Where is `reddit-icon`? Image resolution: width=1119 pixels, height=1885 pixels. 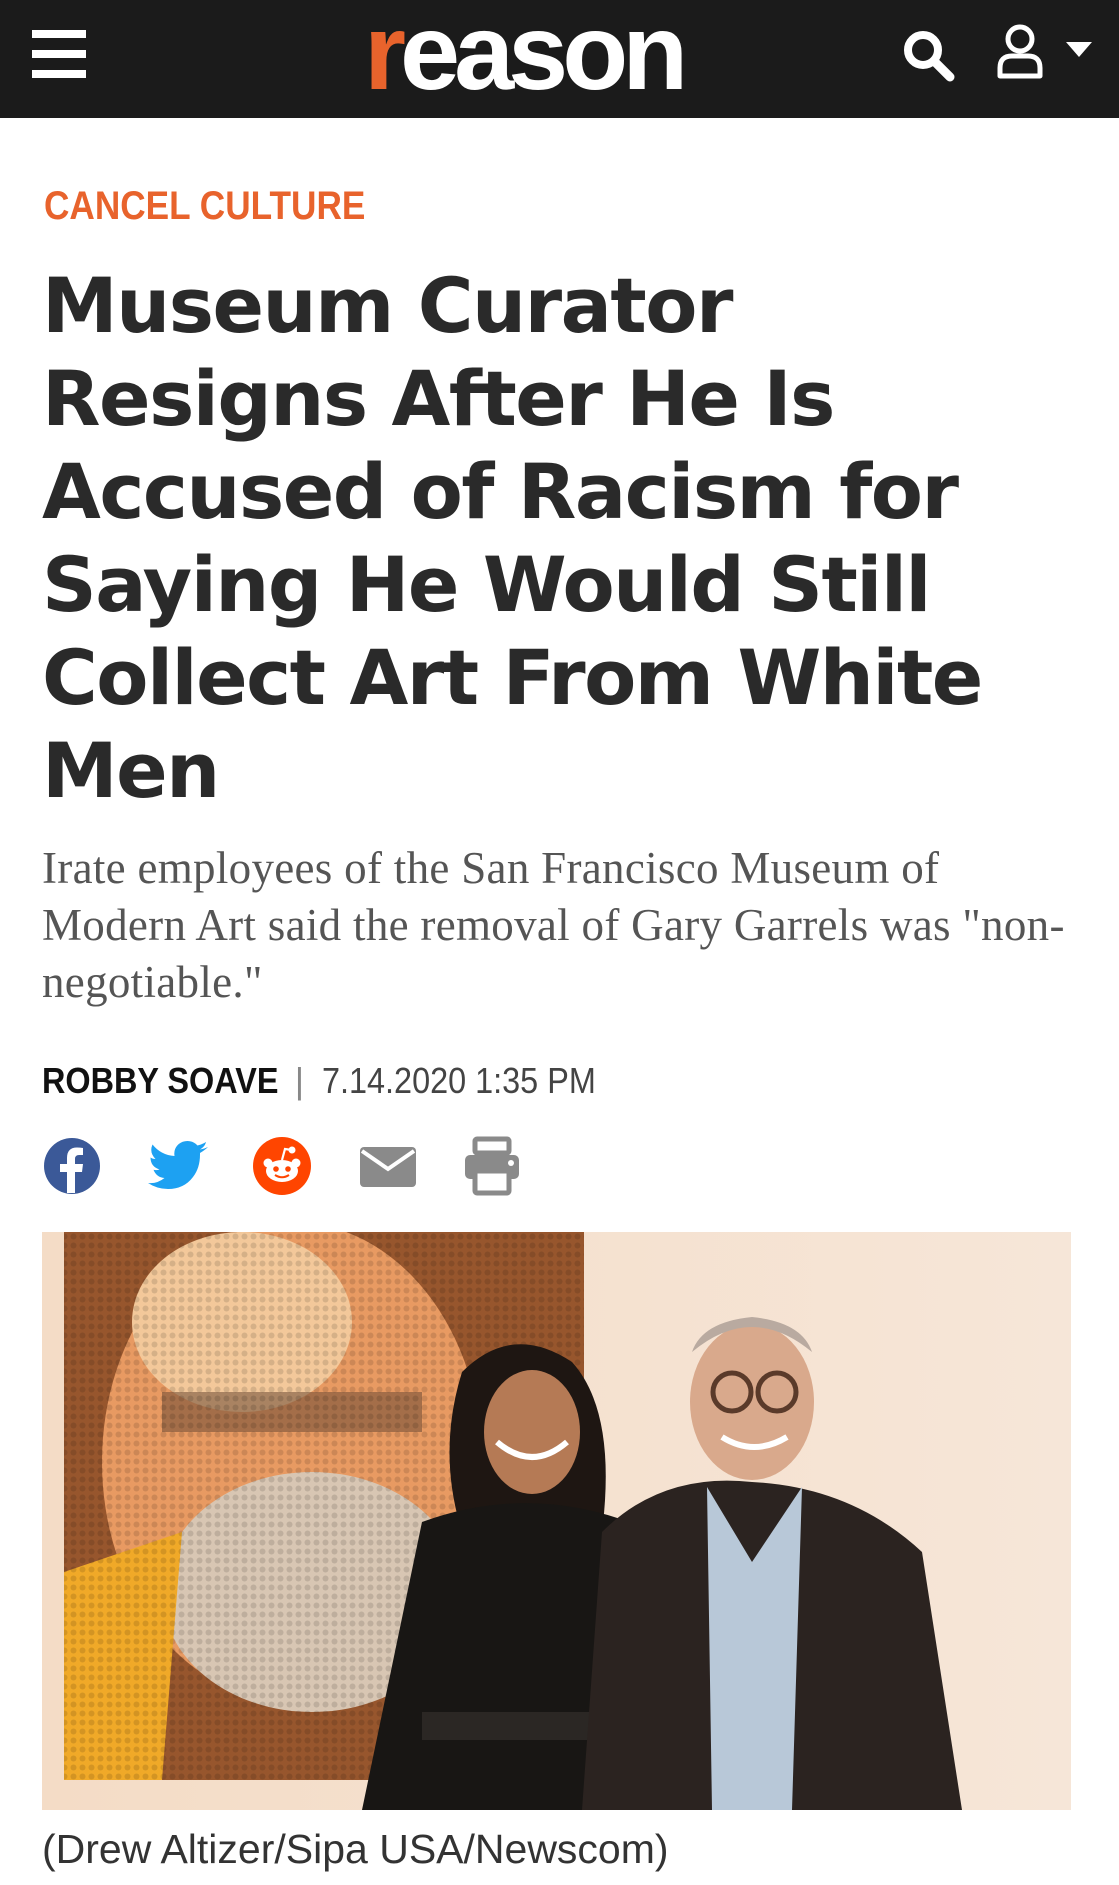
reddit-icon is located at coordinates (282, 1166).